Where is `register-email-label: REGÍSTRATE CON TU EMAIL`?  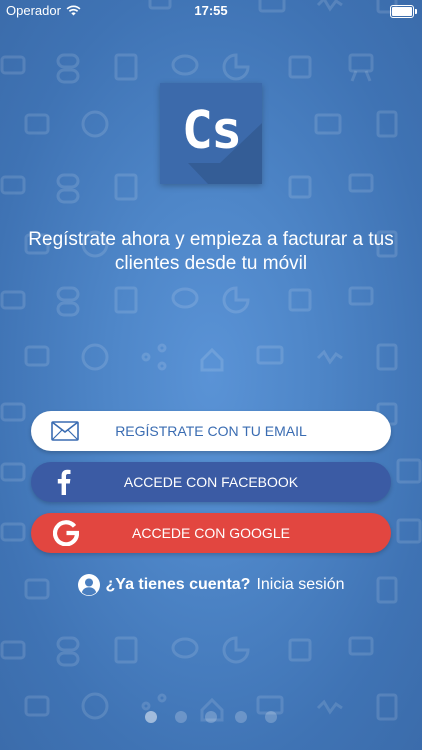
register-email-label: REGÍSTRATE CON TU EMAIL is located at coordinates (211, 431).